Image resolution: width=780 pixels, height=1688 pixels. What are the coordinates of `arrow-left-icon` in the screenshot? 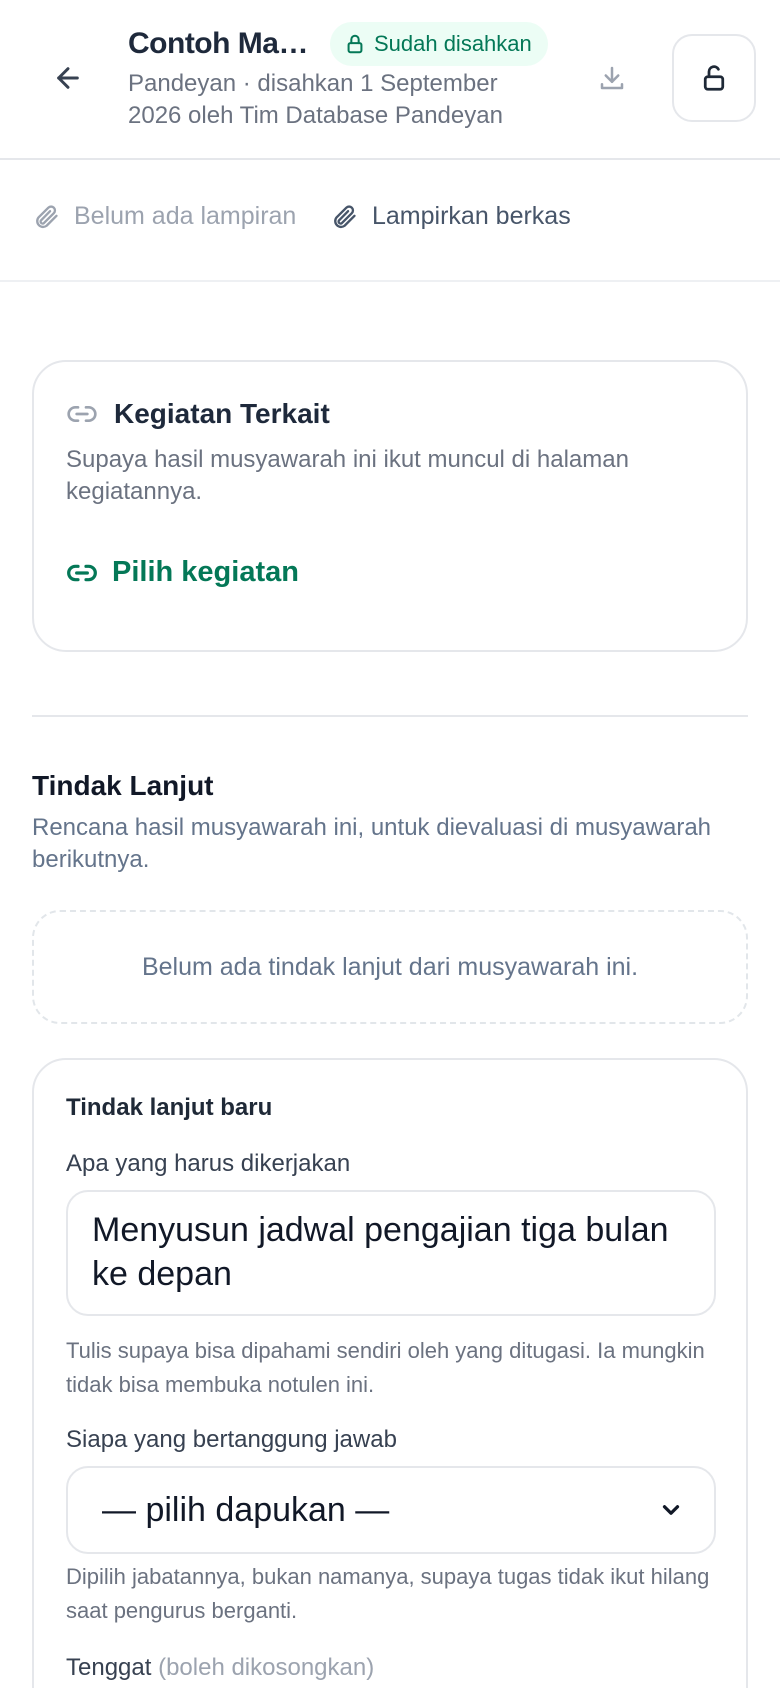 It's located at (68, 78).